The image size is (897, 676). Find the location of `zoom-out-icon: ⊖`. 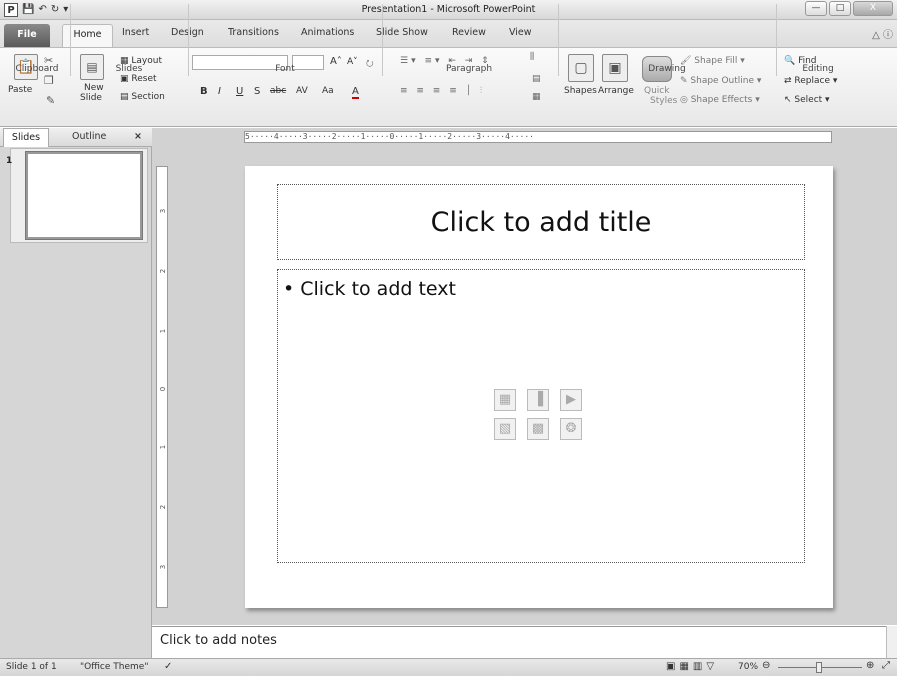

zoom-out-icon: ⊖ is located at coordinates (766, 665).